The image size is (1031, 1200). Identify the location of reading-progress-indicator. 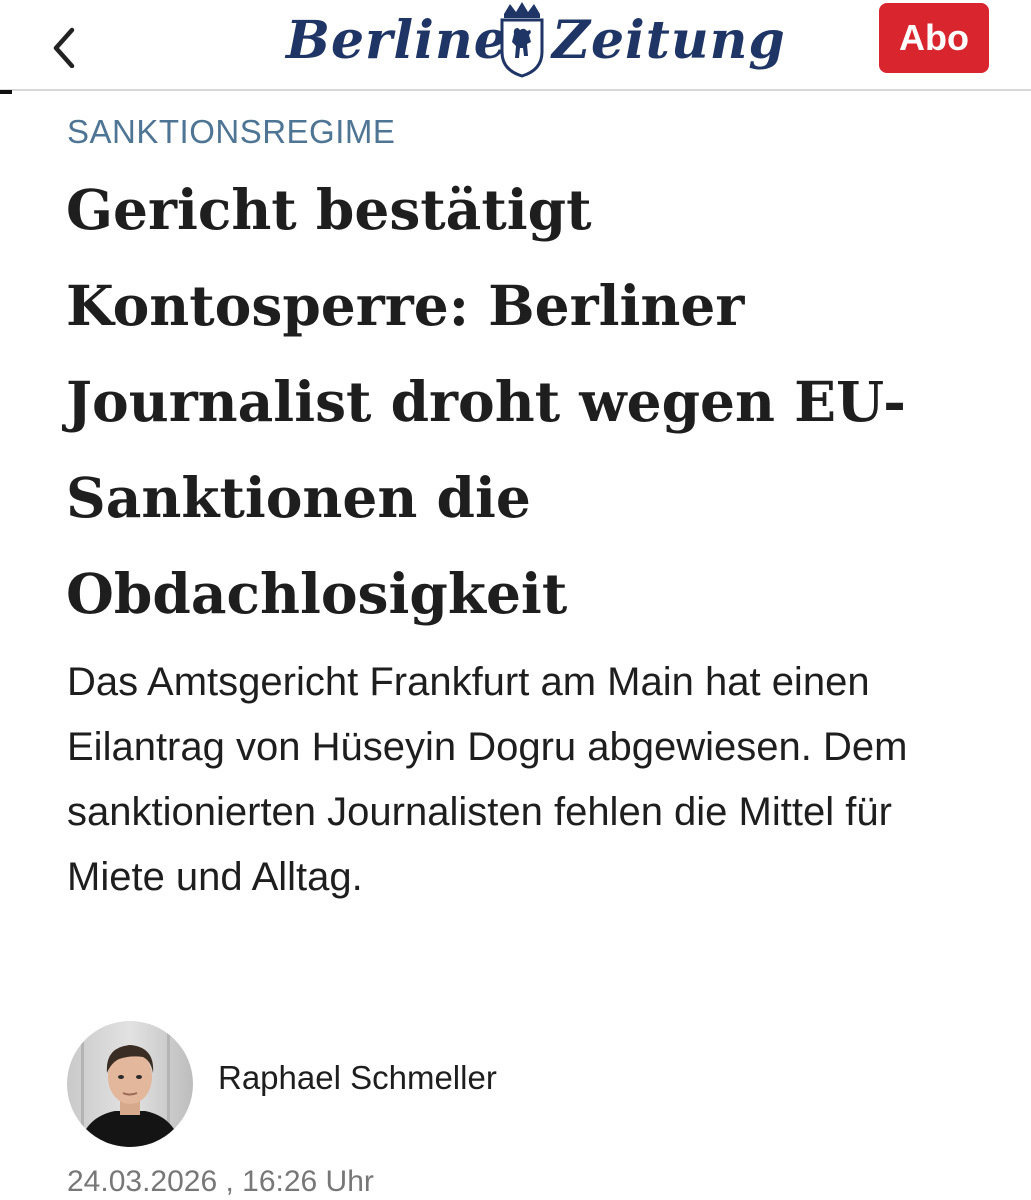
(6, 92).